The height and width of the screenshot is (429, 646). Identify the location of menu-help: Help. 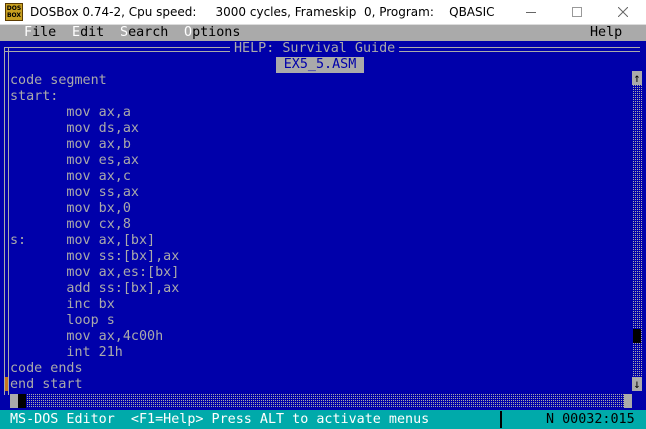
(606, 33).